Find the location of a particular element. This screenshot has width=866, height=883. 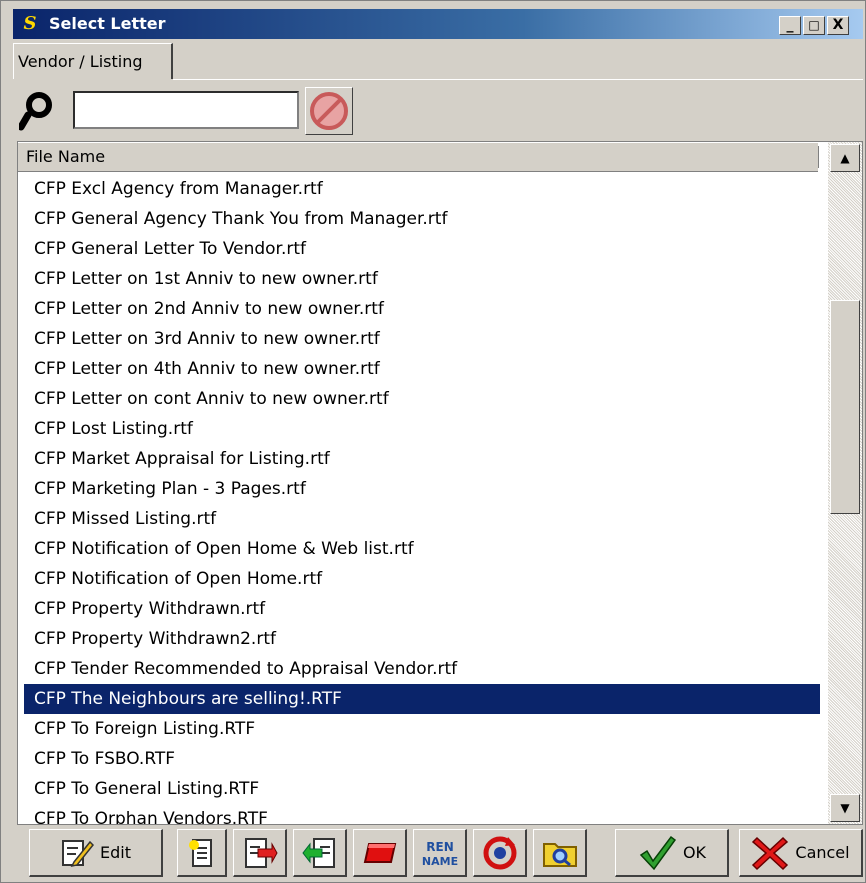

list-item: CFP Letter on 4th Anniv to new owner.rtf is located at coordinates (422, 369).